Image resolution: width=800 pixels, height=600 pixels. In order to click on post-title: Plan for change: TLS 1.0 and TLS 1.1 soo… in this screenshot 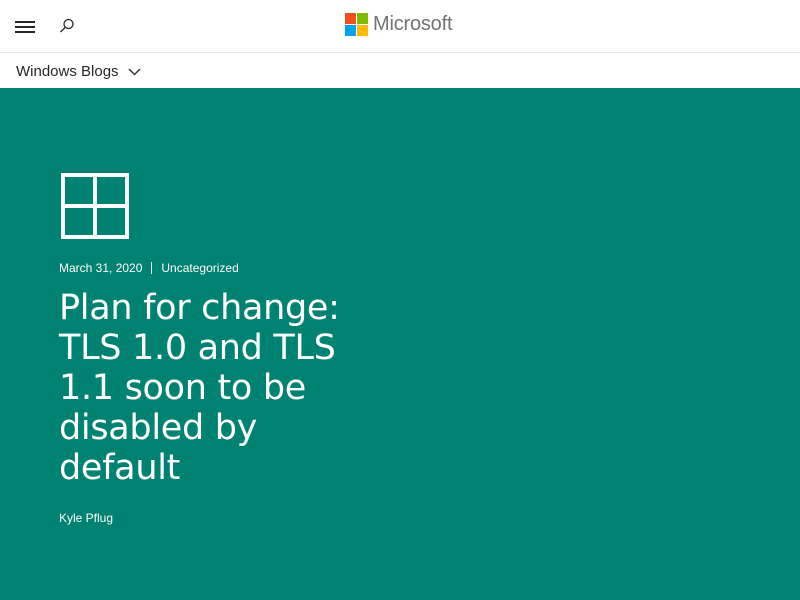, I will do `click(199, 388)`.